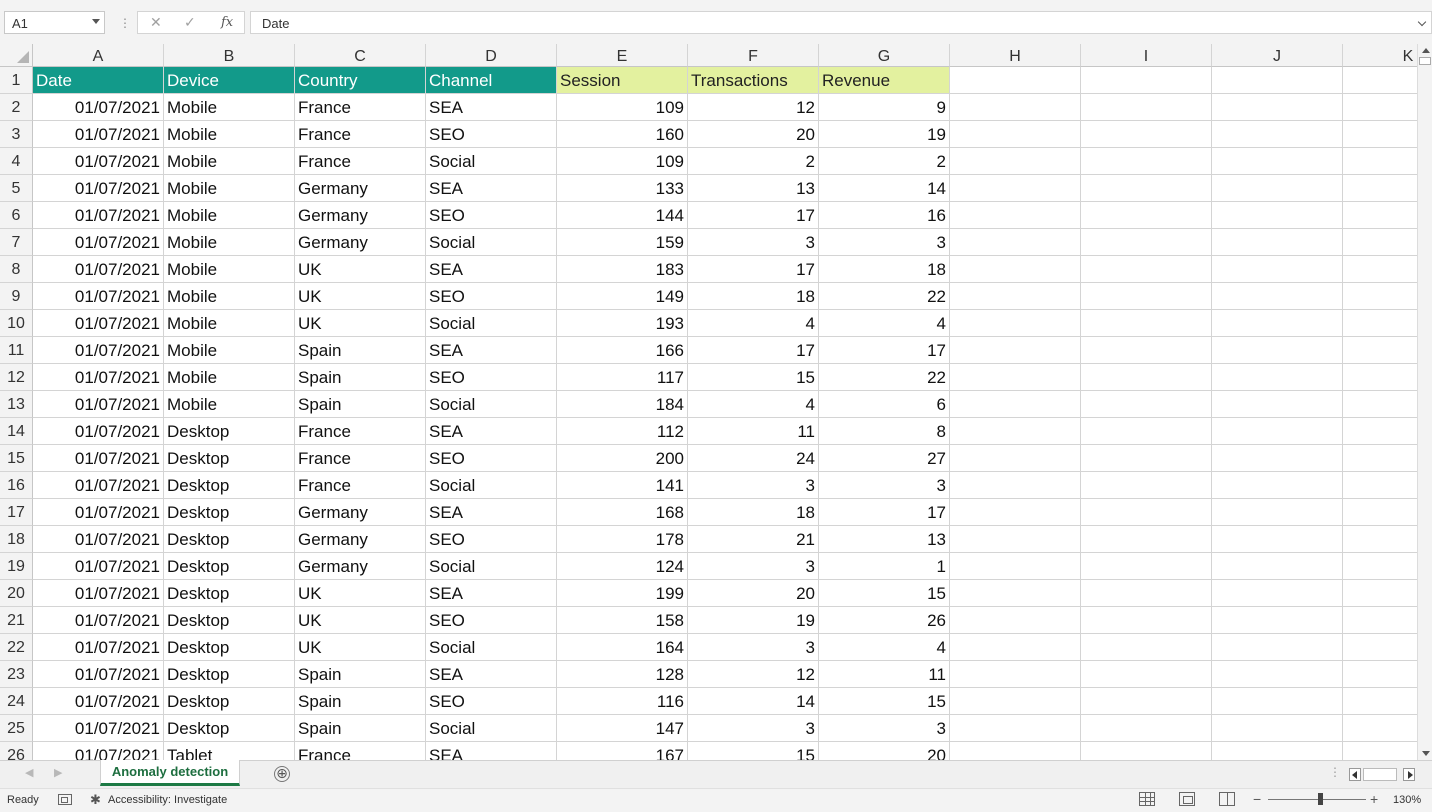  Describe the element at coordinates (884, 350) in the screenshot. I see `cell-revenue: 17` at that location.